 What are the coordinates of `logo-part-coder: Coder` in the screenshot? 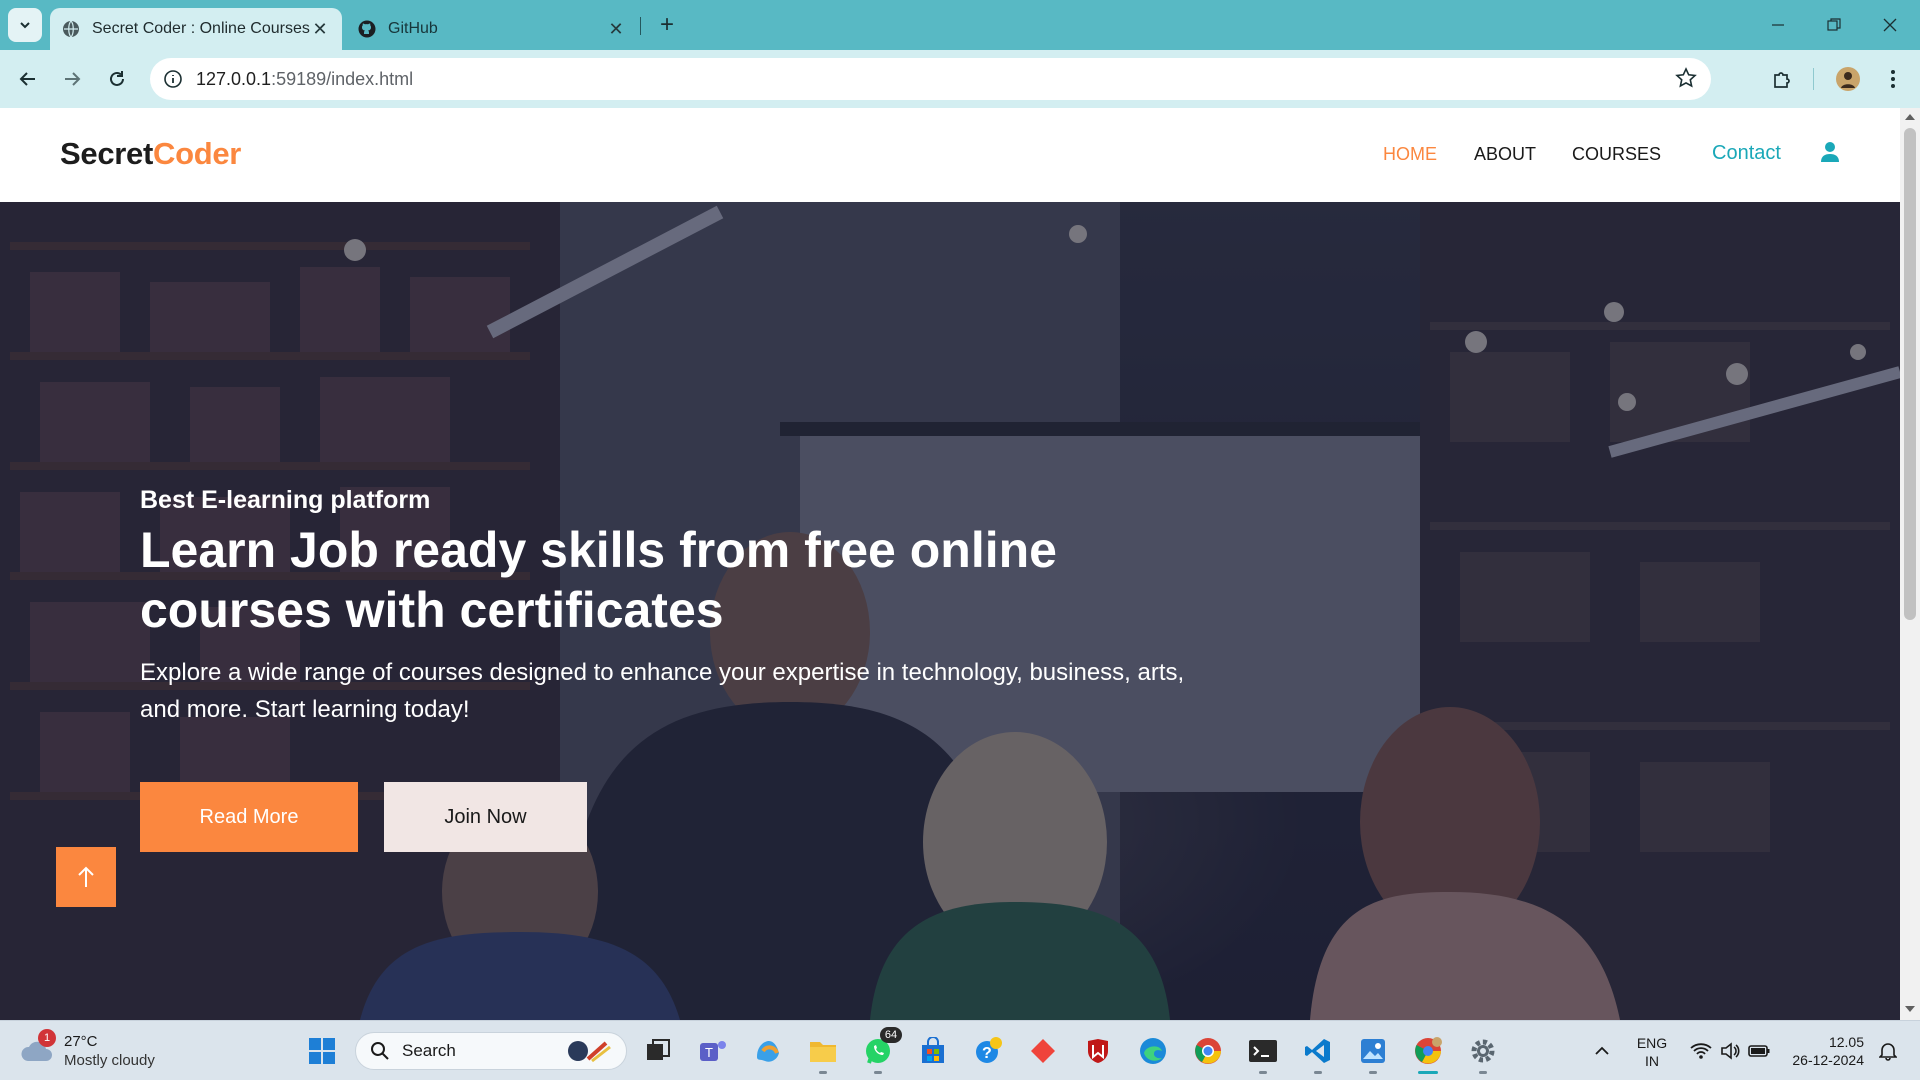 It's located at (197, 153).